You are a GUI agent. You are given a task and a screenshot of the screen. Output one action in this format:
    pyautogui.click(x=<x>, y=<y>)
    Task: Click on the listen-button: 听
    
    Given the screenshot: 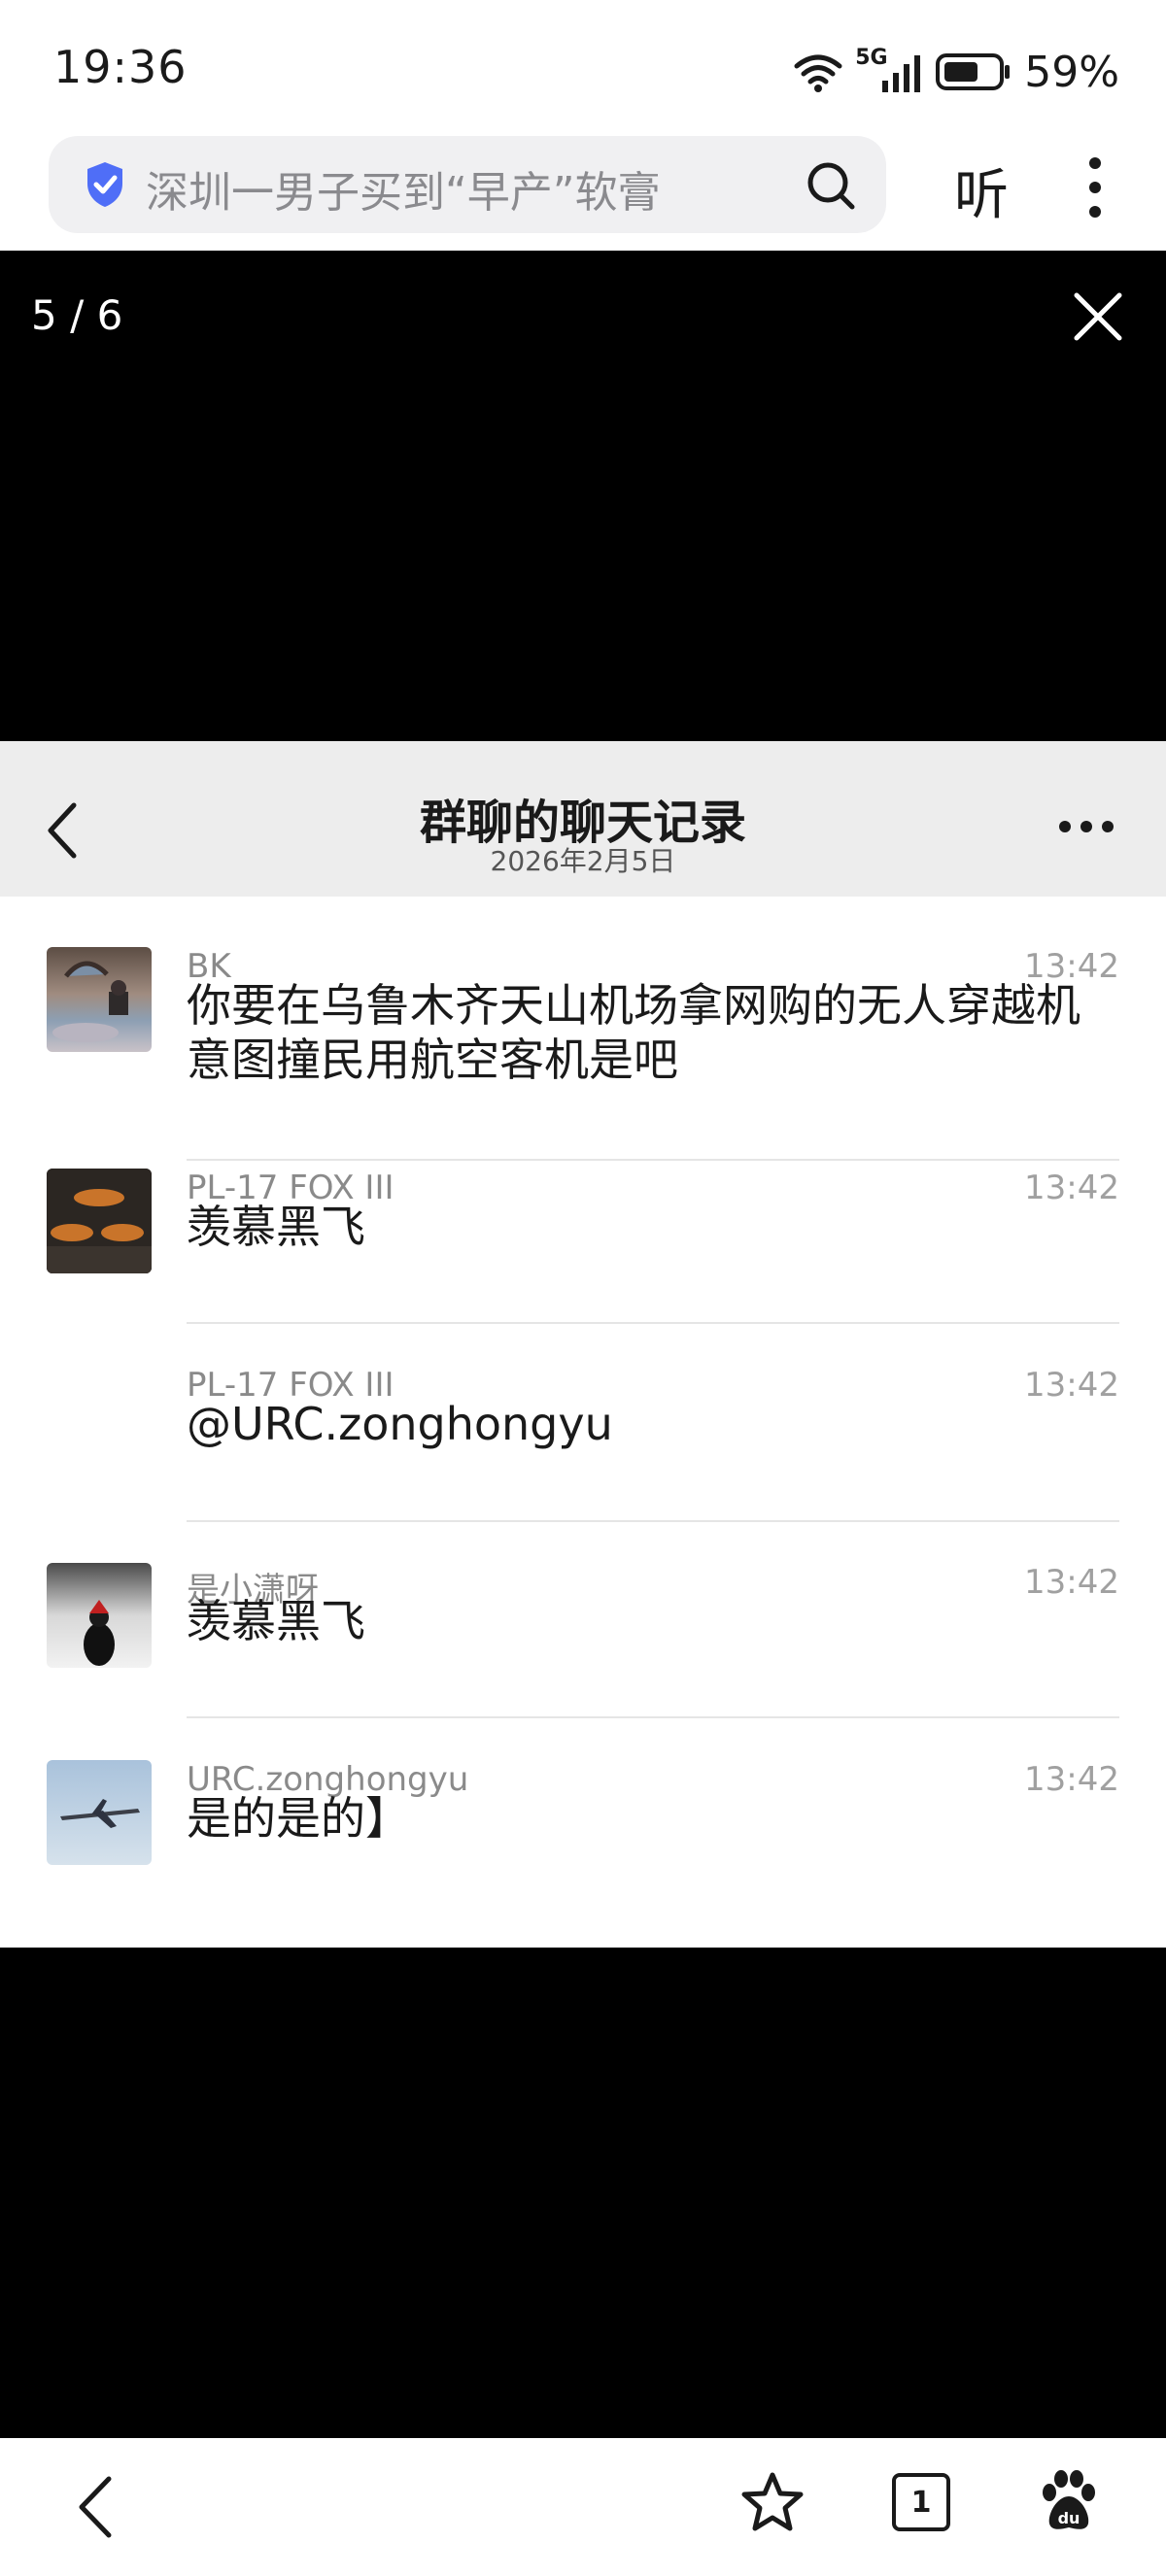 What is the action you would take?
    pyautogui.click(x=981, y=191)
    